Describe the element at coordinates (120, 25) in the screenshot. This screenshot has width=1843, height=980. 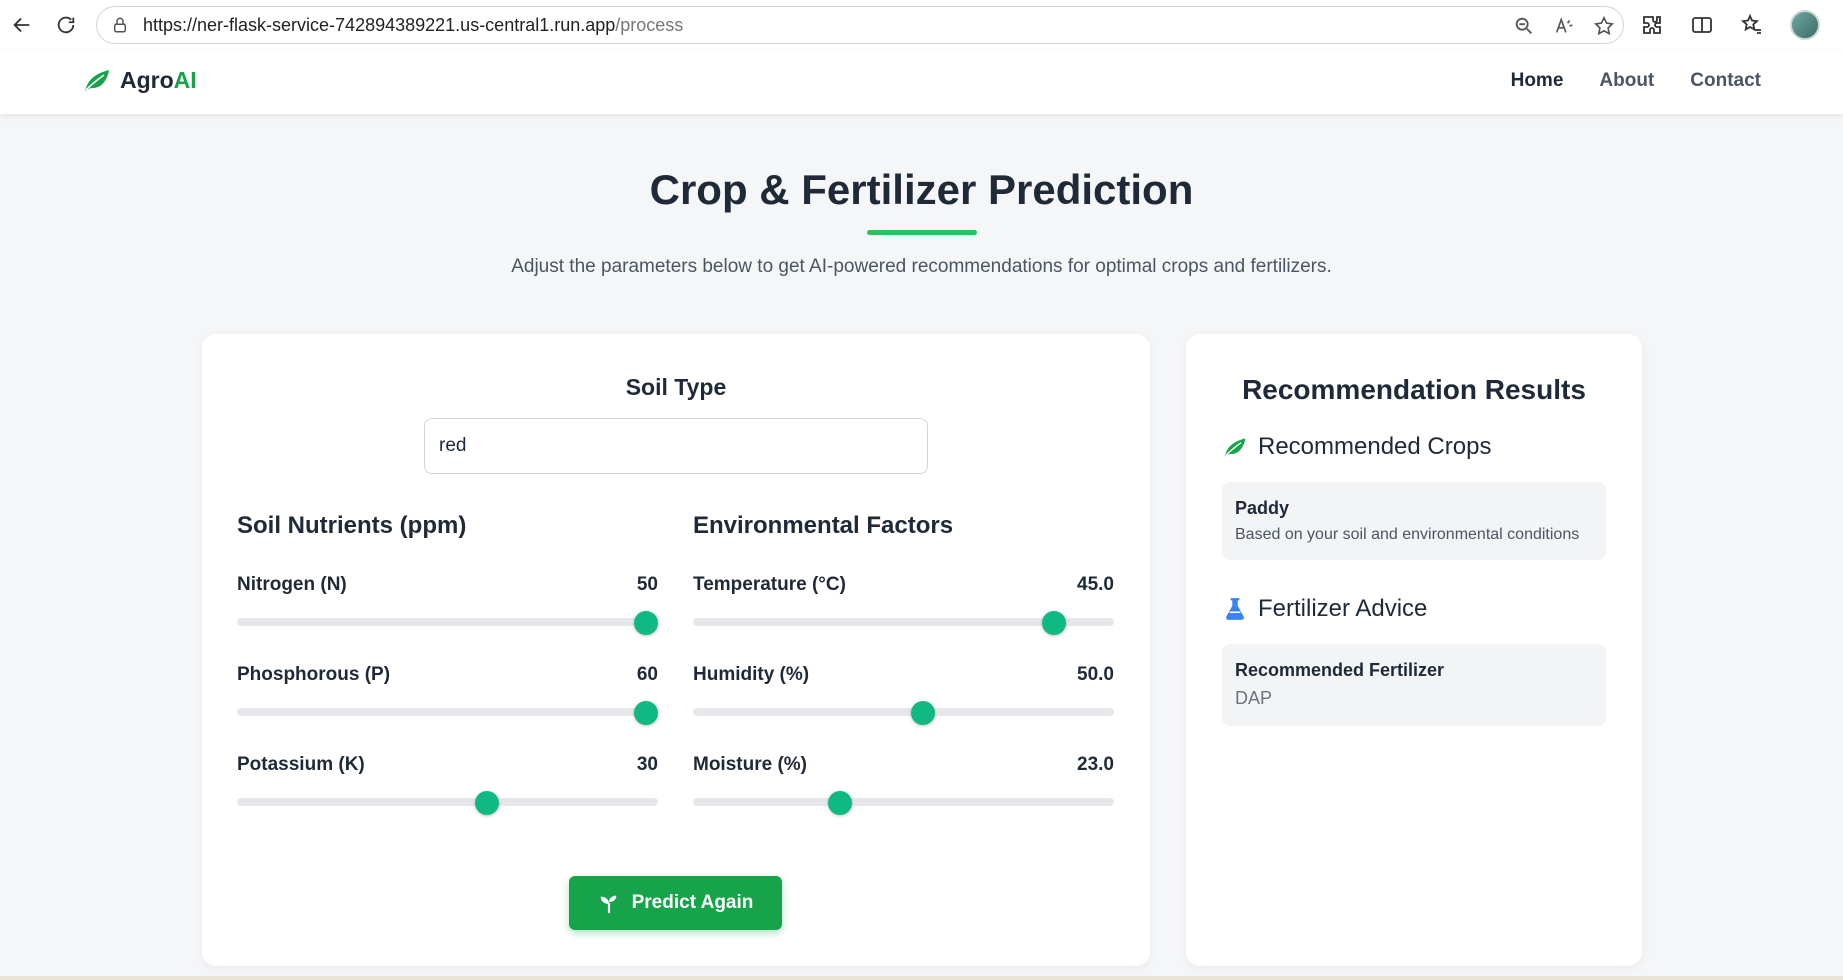
I see `lock-icon` at that location.